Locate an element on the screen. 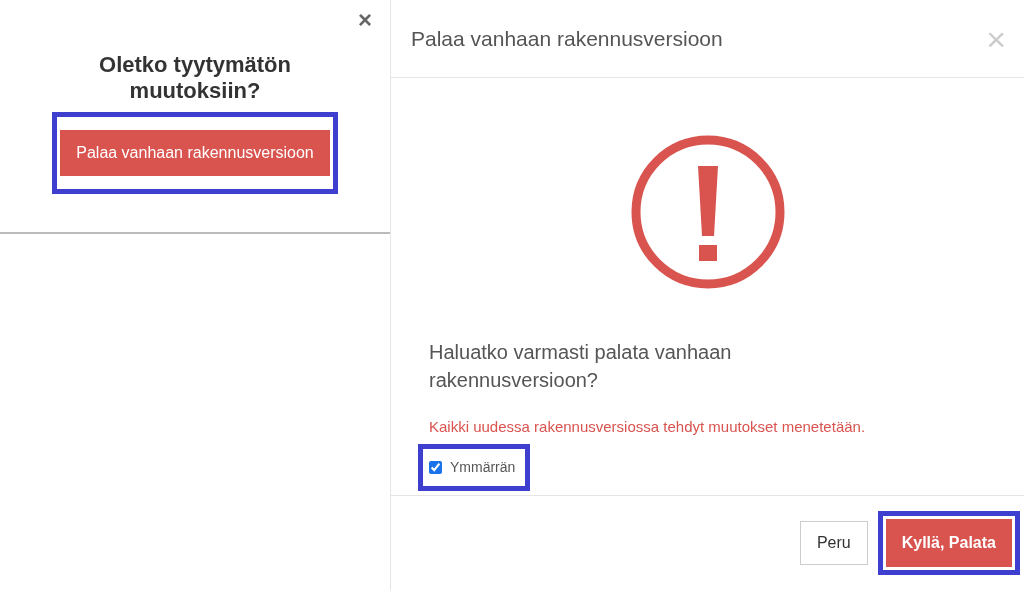 The image size is (1024, 590). close-button: × is located at coordinates (365, 20).